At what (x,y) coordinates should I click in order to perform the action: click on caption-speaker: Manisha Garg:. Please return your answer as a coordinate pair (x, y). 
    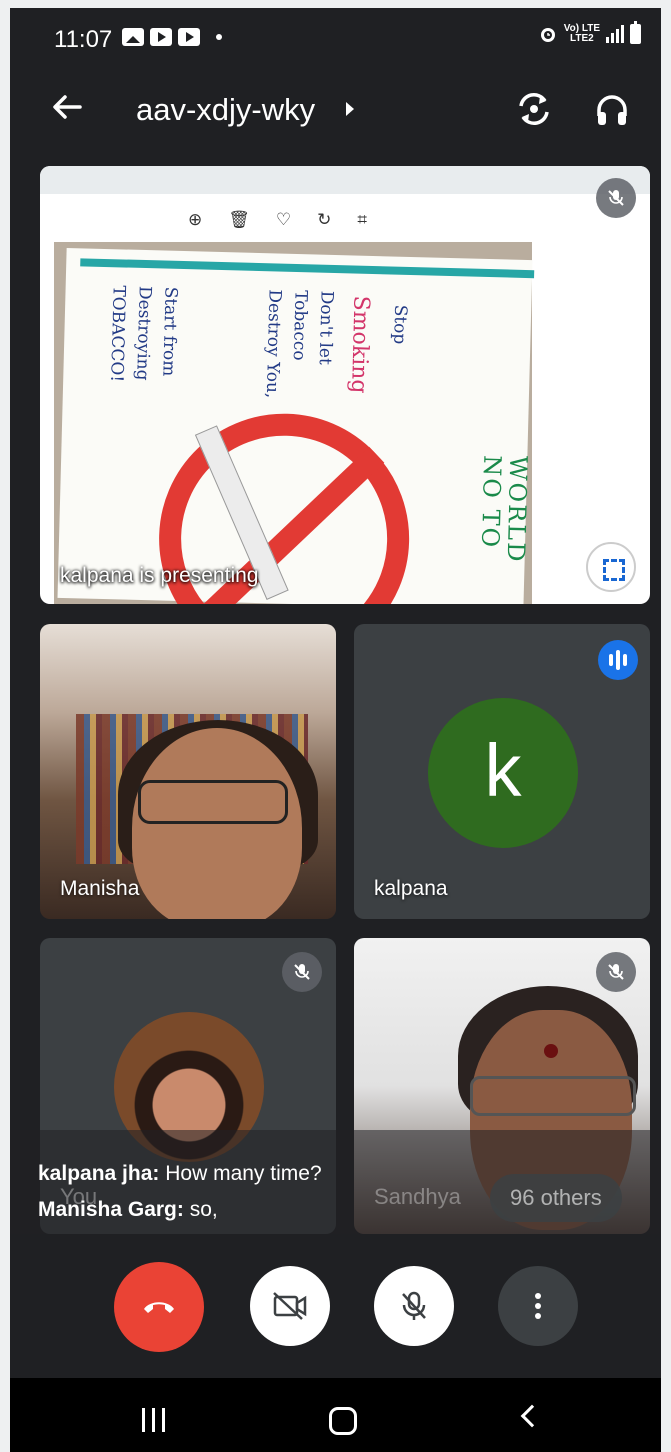
    Looking at the image, I should click on (111, 1209).